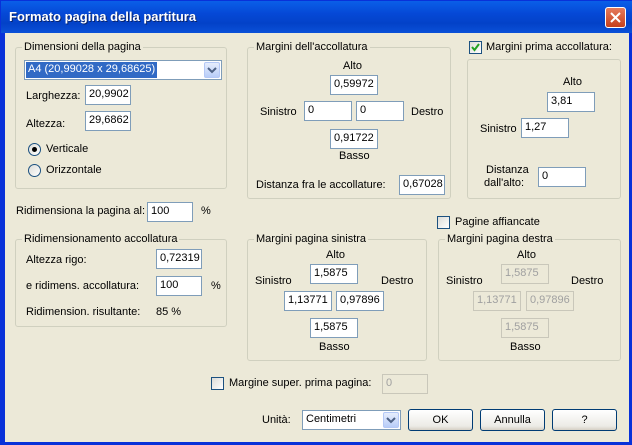  Describe the element at coordinates (169, 312) in the screenshot. I see `result-value: 85 %` at that location.